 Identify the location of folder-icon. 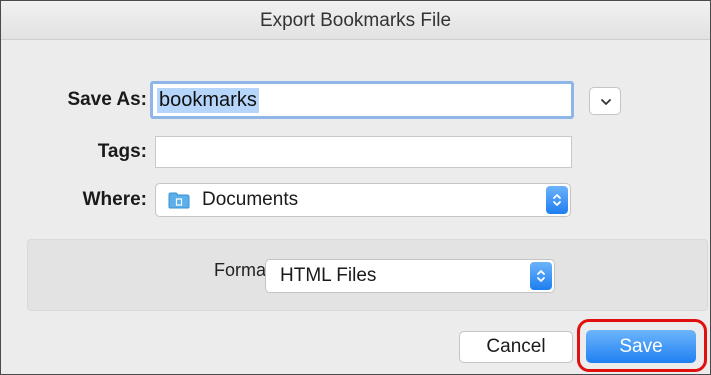
(179, 200).